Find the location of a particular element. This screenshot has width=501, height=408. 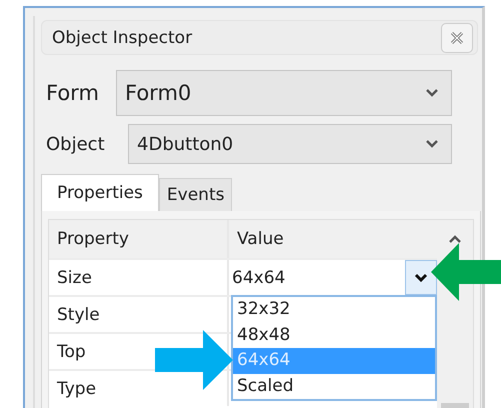

close-button is located at coordinates (457, 37).